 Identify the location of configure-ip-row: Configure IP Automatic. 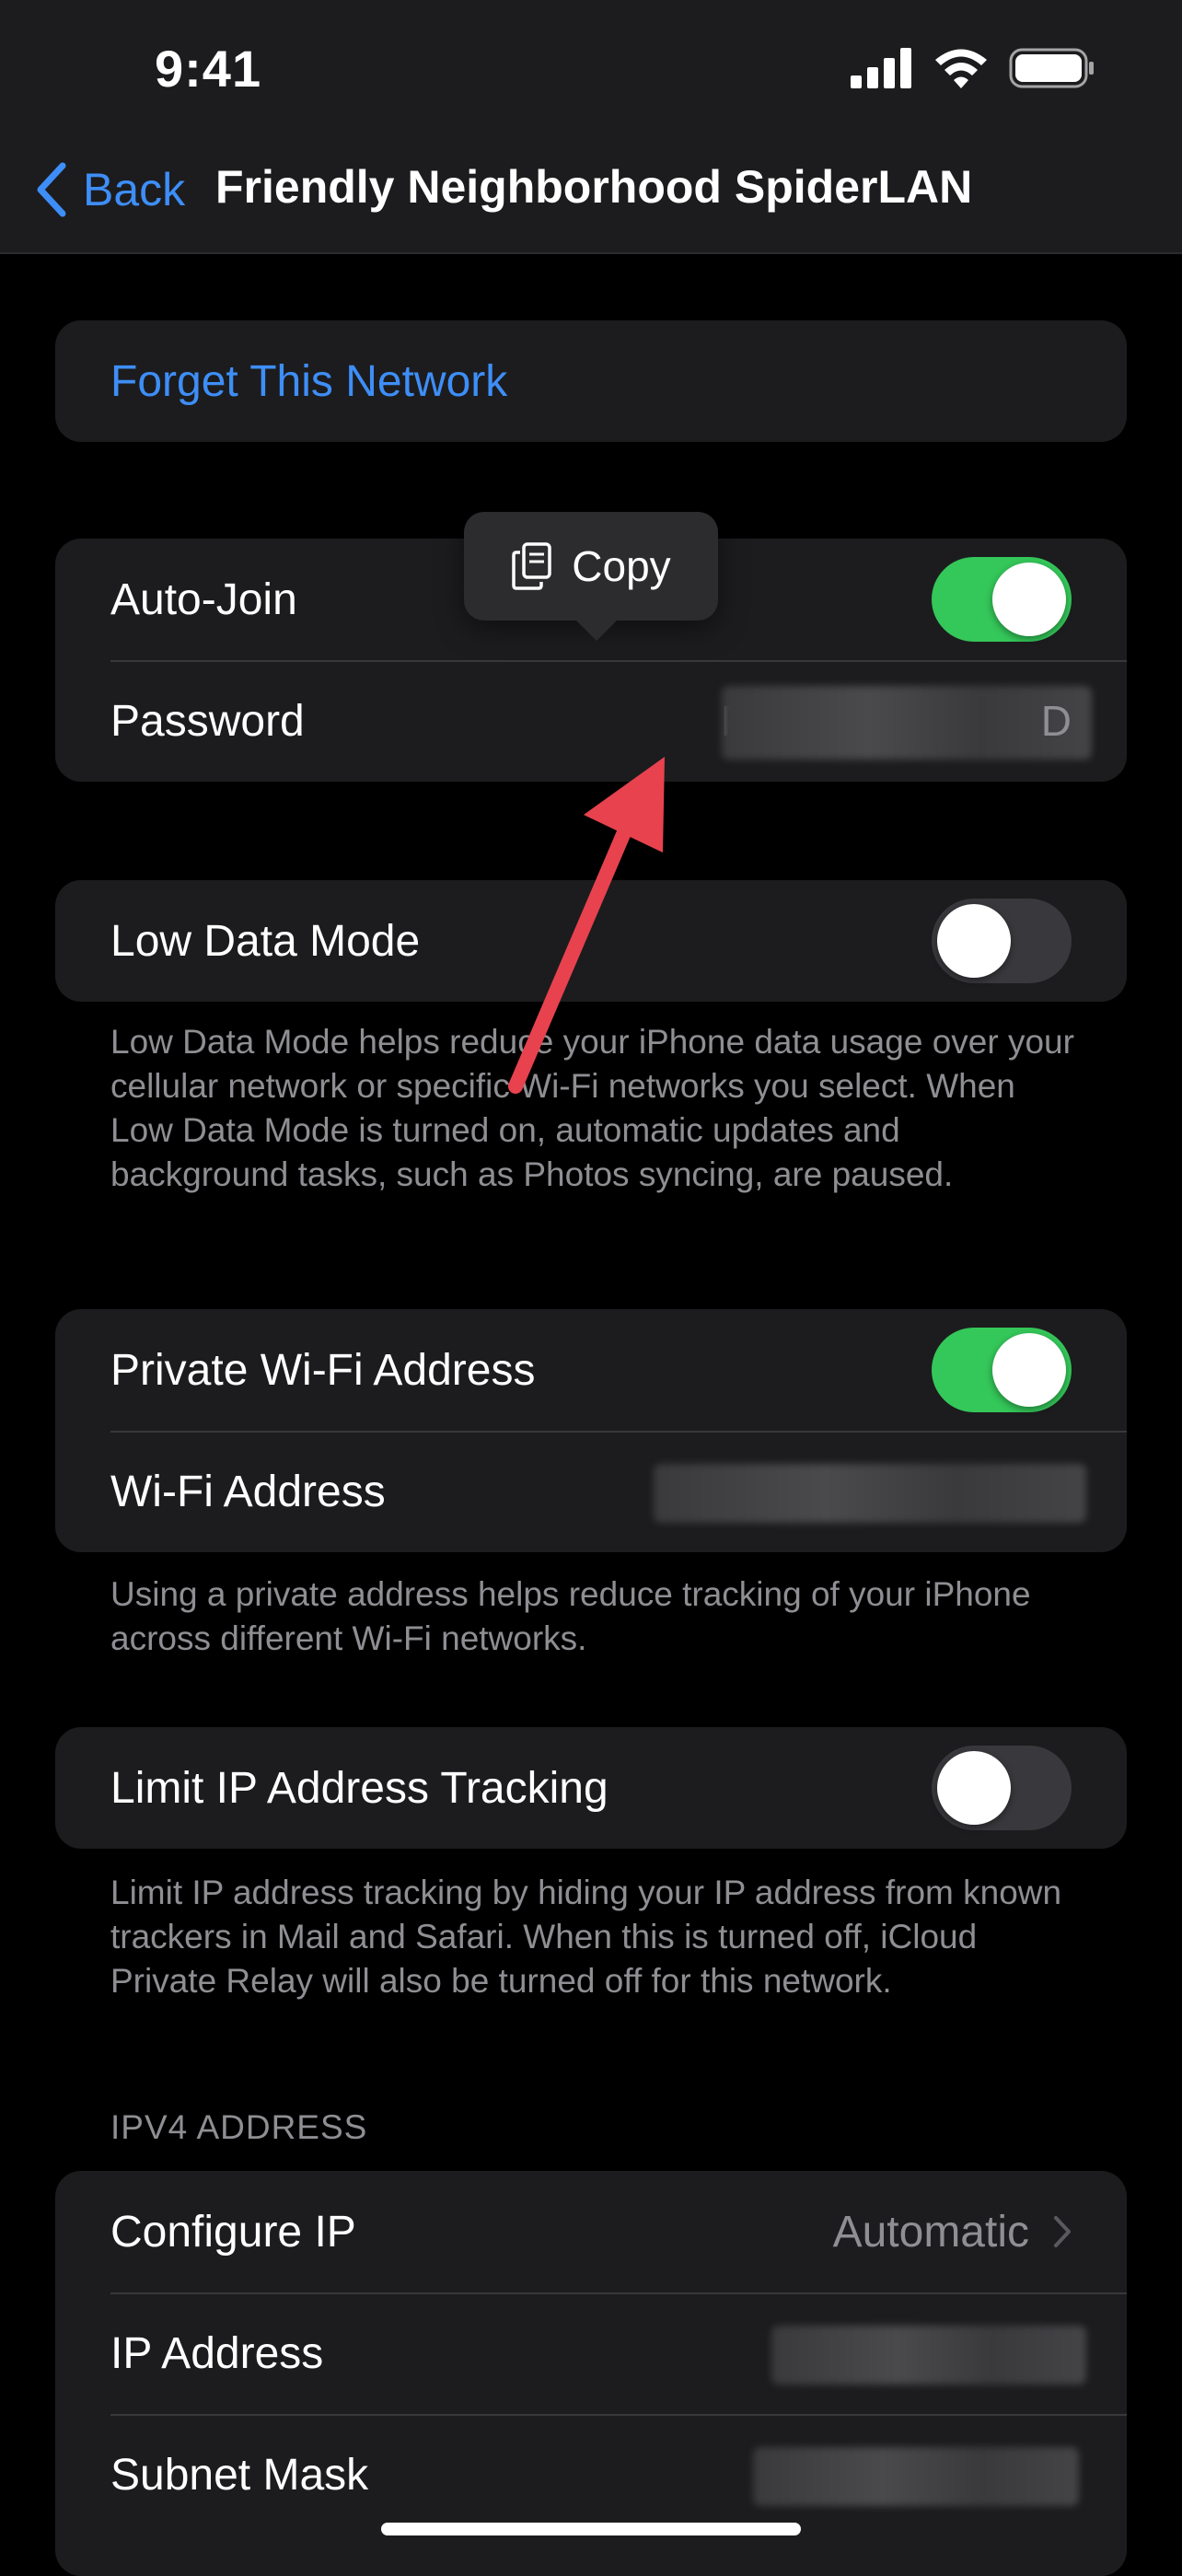
(591, 2231).